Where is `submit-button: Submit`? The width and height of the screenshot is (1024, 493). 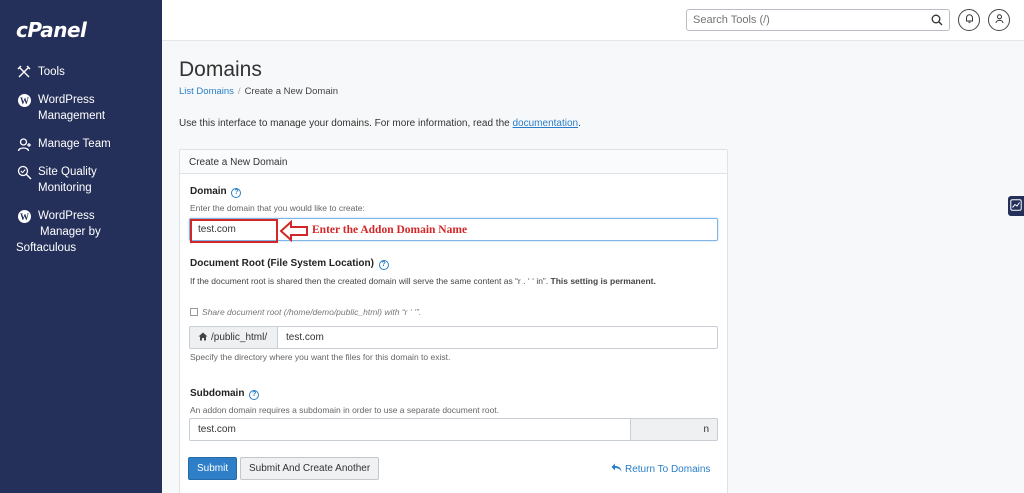 submit-button: Submit is located at coordinates (213, 468).